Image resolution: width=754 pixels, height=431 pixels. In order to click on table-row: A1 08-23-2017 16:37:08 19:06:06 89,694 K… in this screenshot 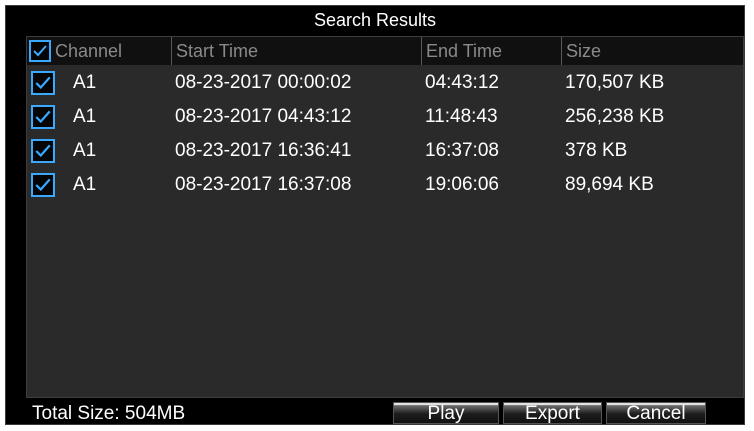, I will do `click(385, 185)`.